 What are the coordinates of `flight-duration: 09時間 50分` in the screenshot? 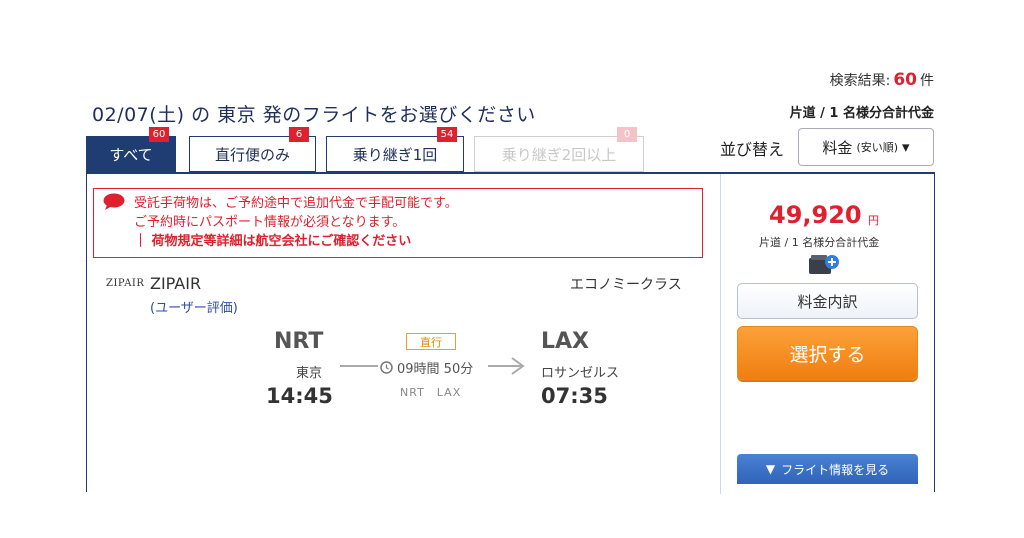 It's located at (435, 369).